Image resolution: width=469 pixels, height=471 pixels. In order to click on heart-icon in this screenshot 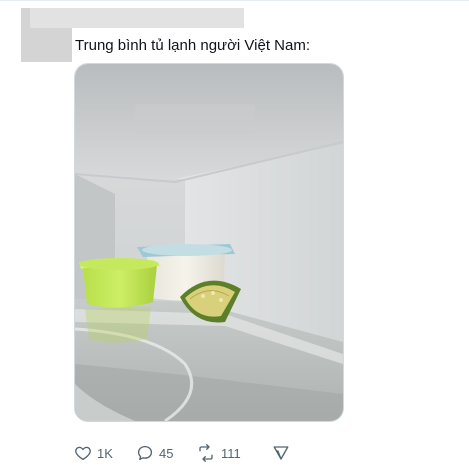, I will do `click(83, 453)`.